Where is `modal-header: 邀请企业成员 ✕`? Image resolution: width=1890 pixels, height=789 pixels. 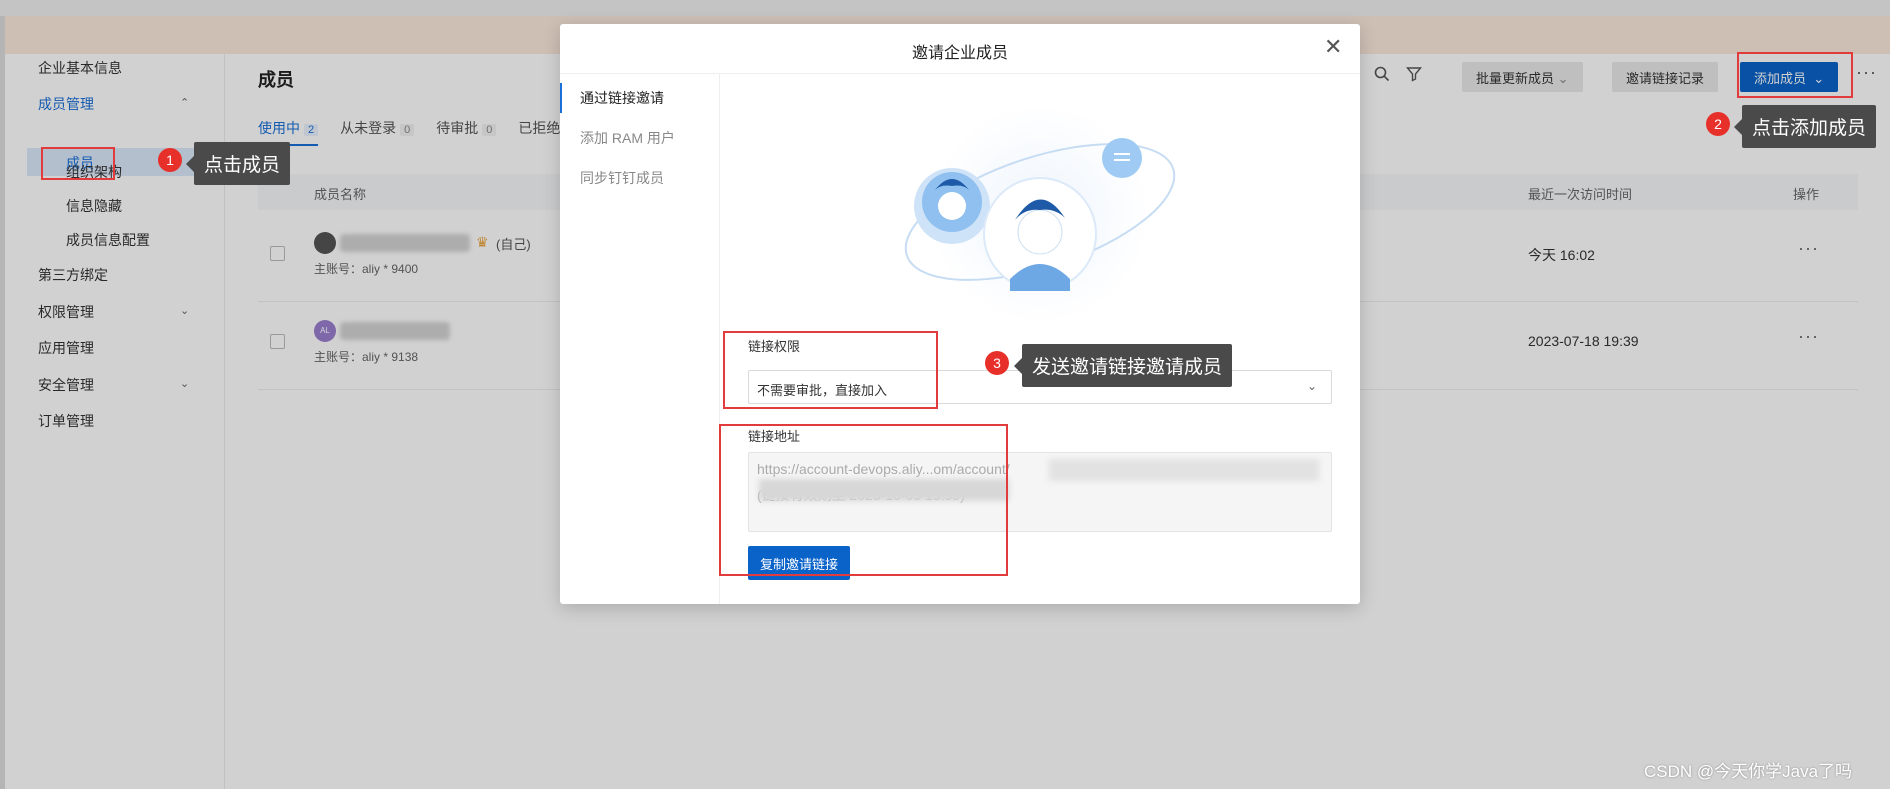
modal-header: 邀请企业成员 ✕ is located at coordinates (960, 49).